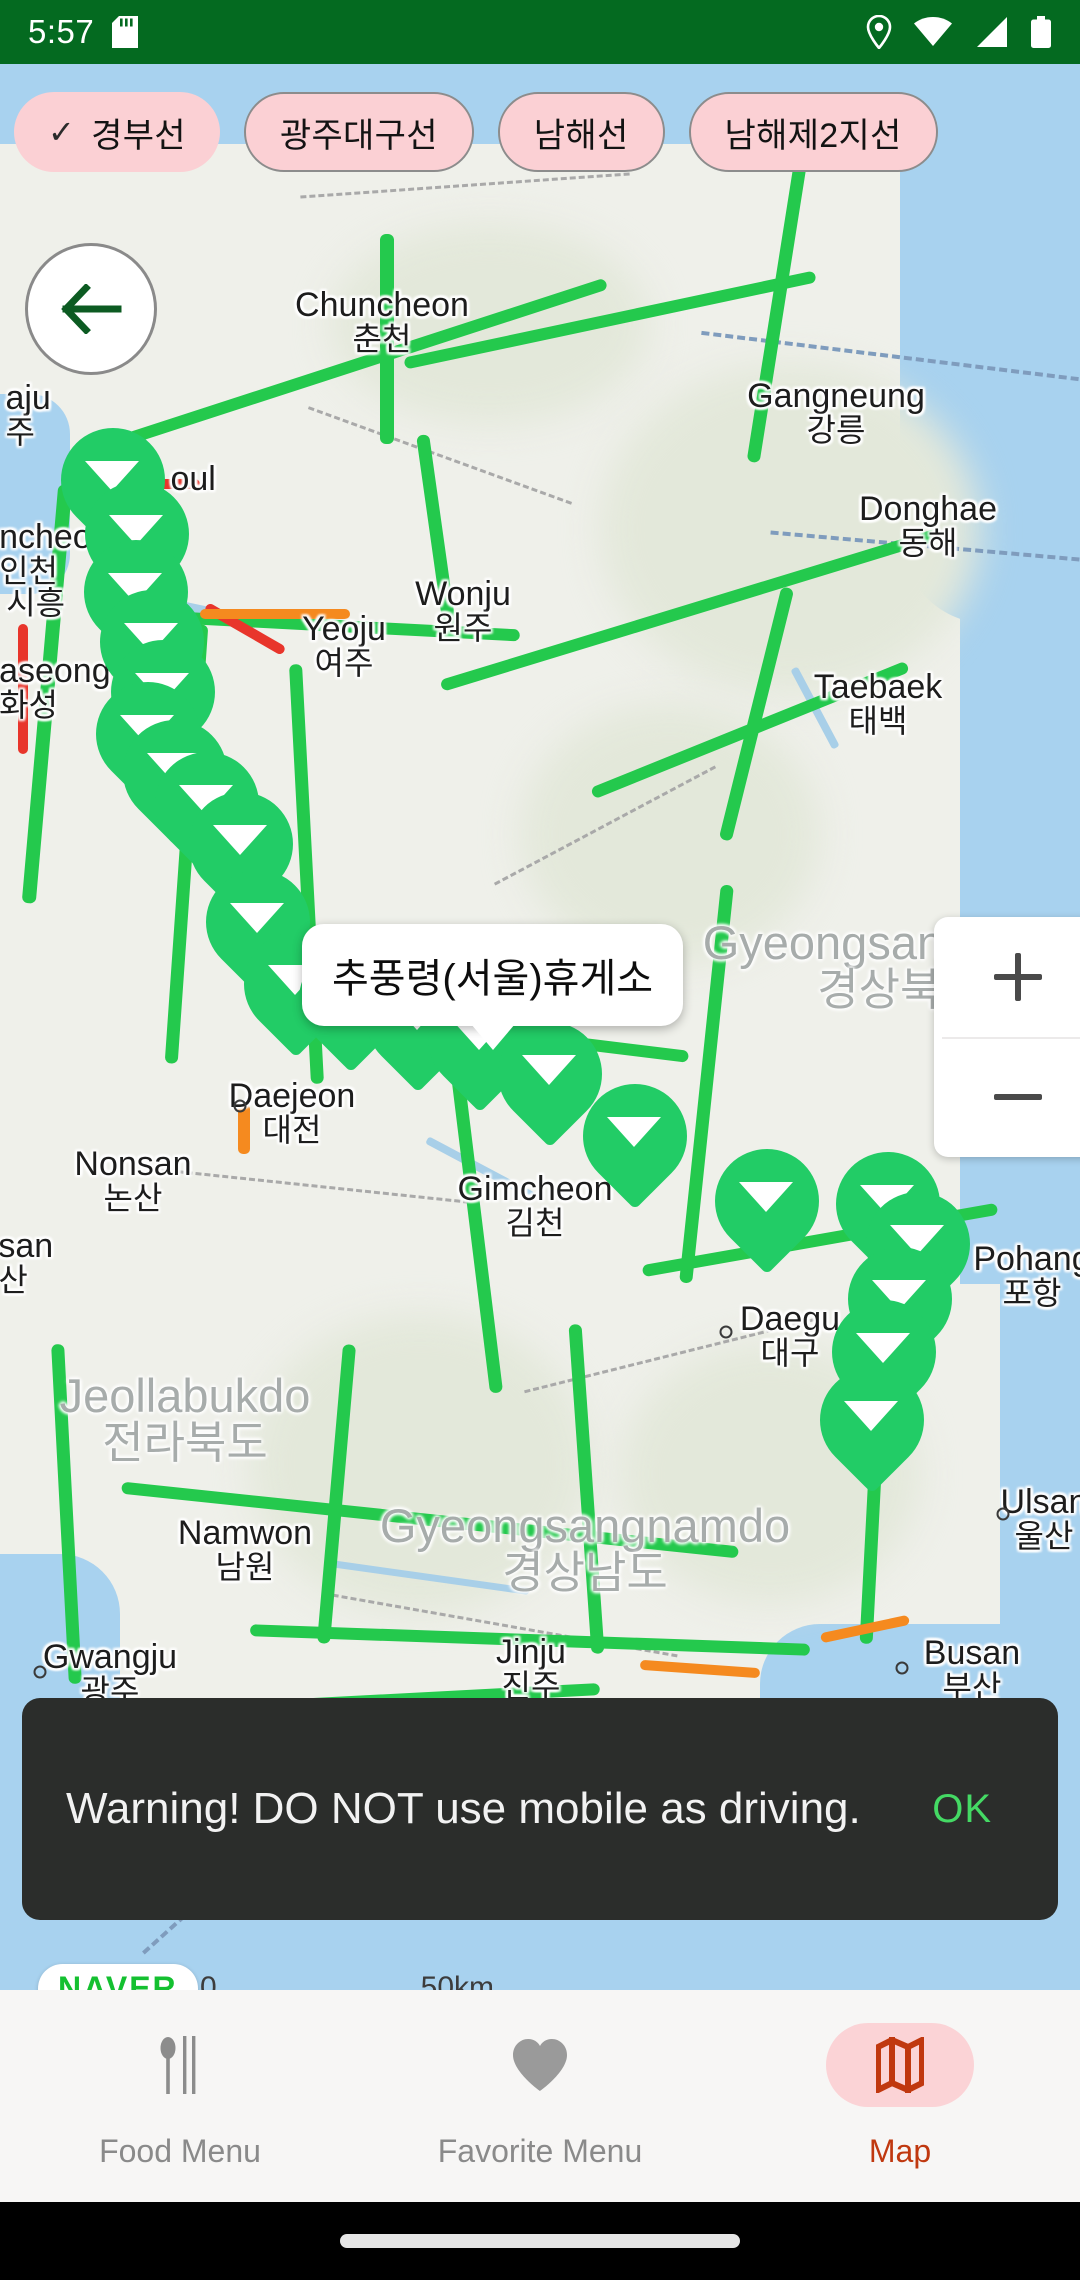 This screenshot has width=1080, height=2280. I want to click on highway-congested, so click(23, 689).